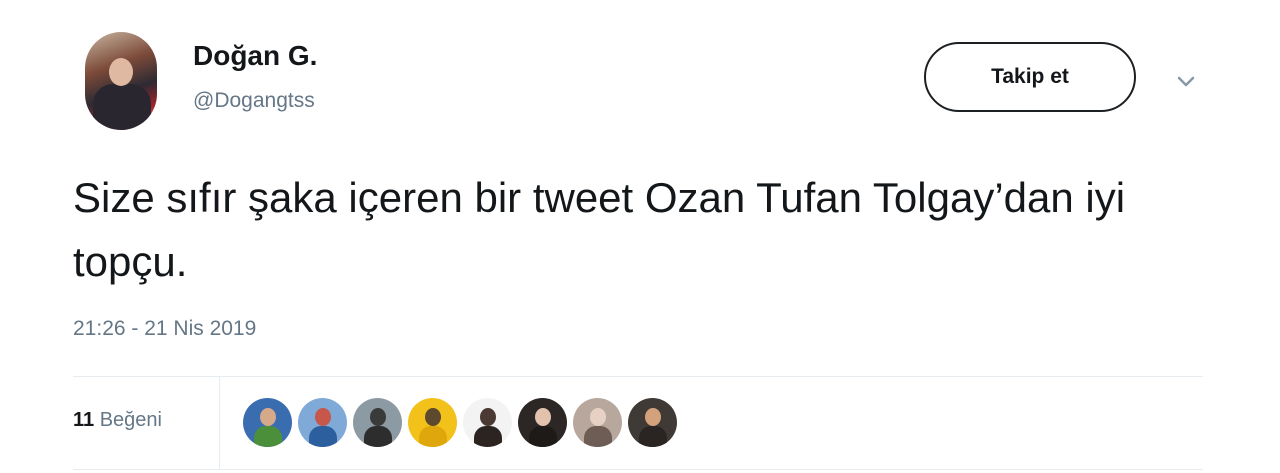  What do you see at coordinates (219, 423) in the screenshot?
I see `stats-divider-vertical` at bounding box center [219, 423].